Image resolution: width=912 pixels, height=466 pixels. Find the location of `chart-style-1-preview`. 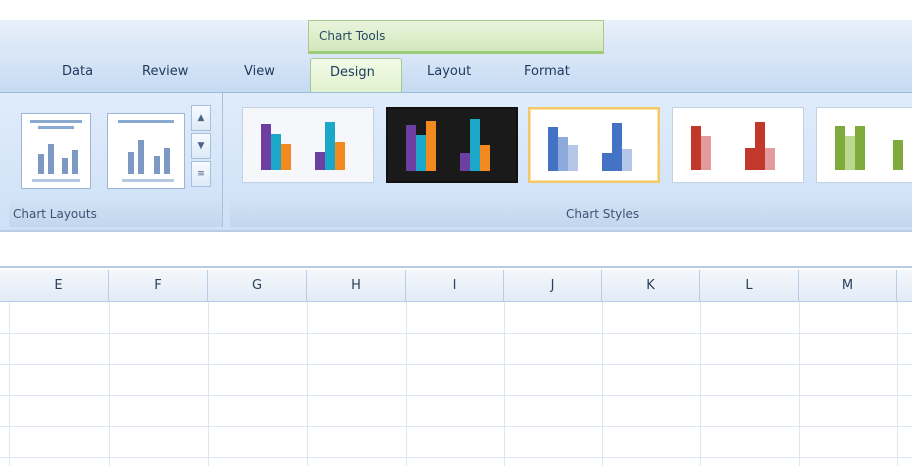

chart-style-1-preview is located at coordinates (303, 146).